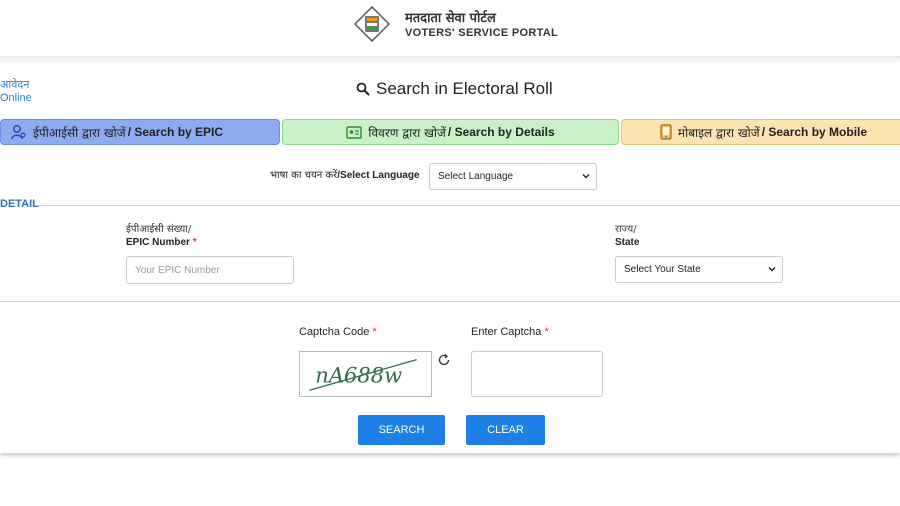  What do you see at coordinates (450, 59) in the screenshot?
I see `header-divider` at bounding box center [450, 59].